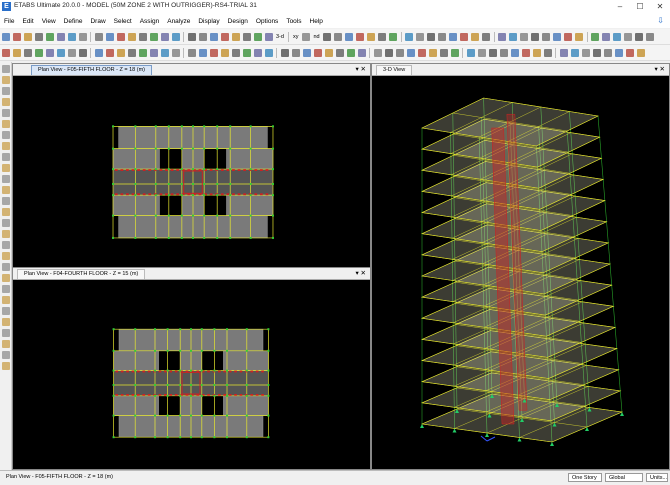 This screenshot has width=670, height=485. What do you see at coordinates (280, 37) in the screenshot?
I see `3d-view-label: 3-d` at bounding box center [280, 37].